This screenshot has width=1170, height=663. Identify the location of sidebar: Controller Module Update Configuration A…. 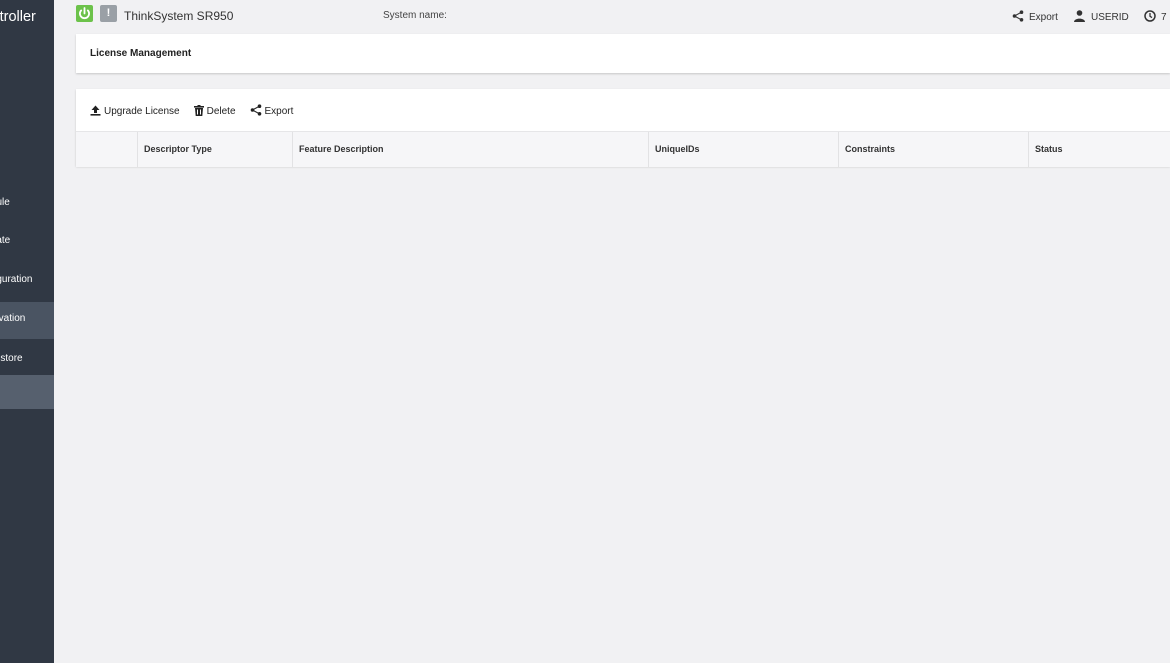
(27, 331).